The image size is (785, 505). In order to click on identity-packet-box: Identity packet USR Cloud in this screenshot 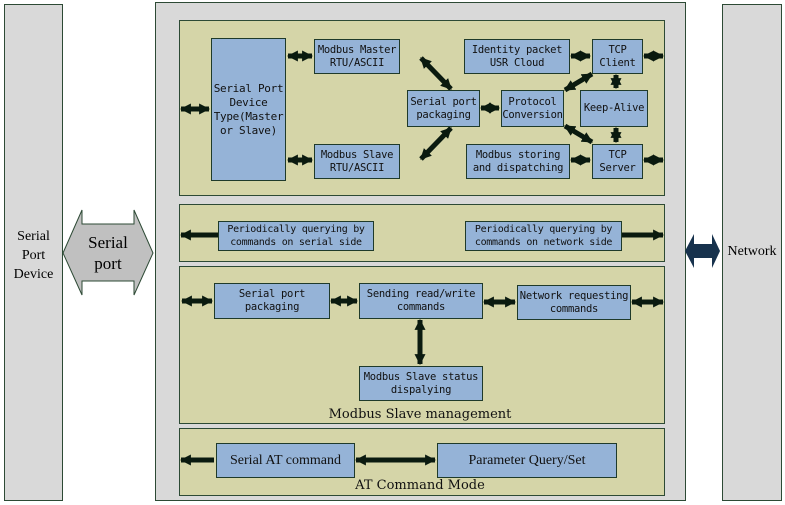, I will do `click(517, 56)`.